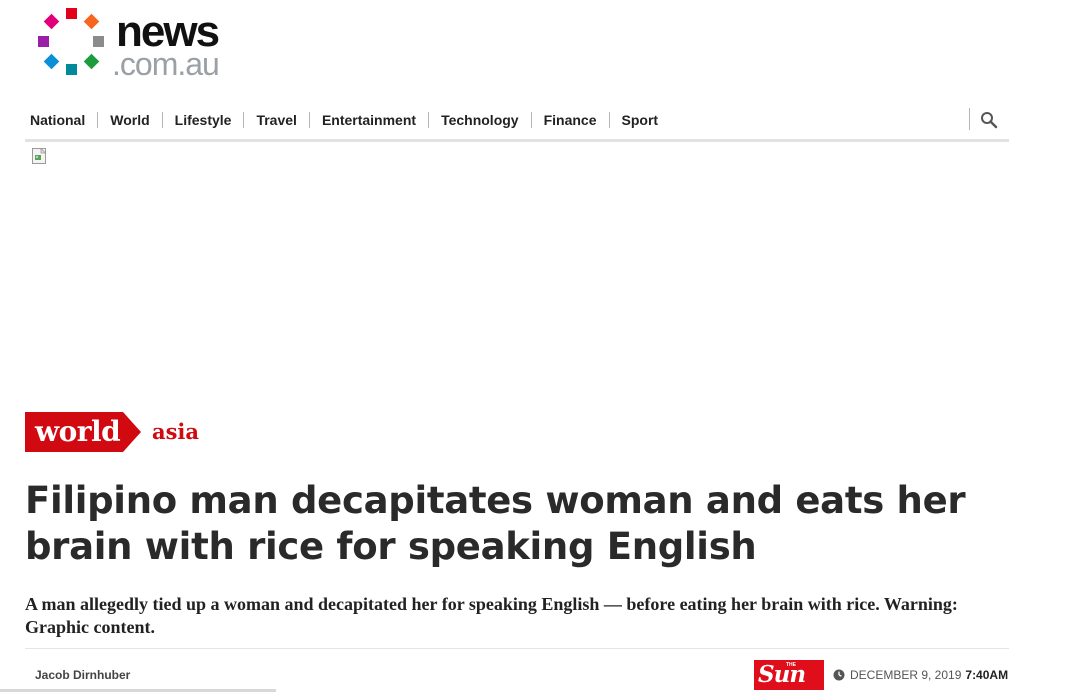 Image resolution: width=1081 pixels, height=692 pixels. What do you see at coordinates (202, 120) in the screenshot?
I see `nav-item-lifestyle: Lifestyle` at bounding box center [202, 120].